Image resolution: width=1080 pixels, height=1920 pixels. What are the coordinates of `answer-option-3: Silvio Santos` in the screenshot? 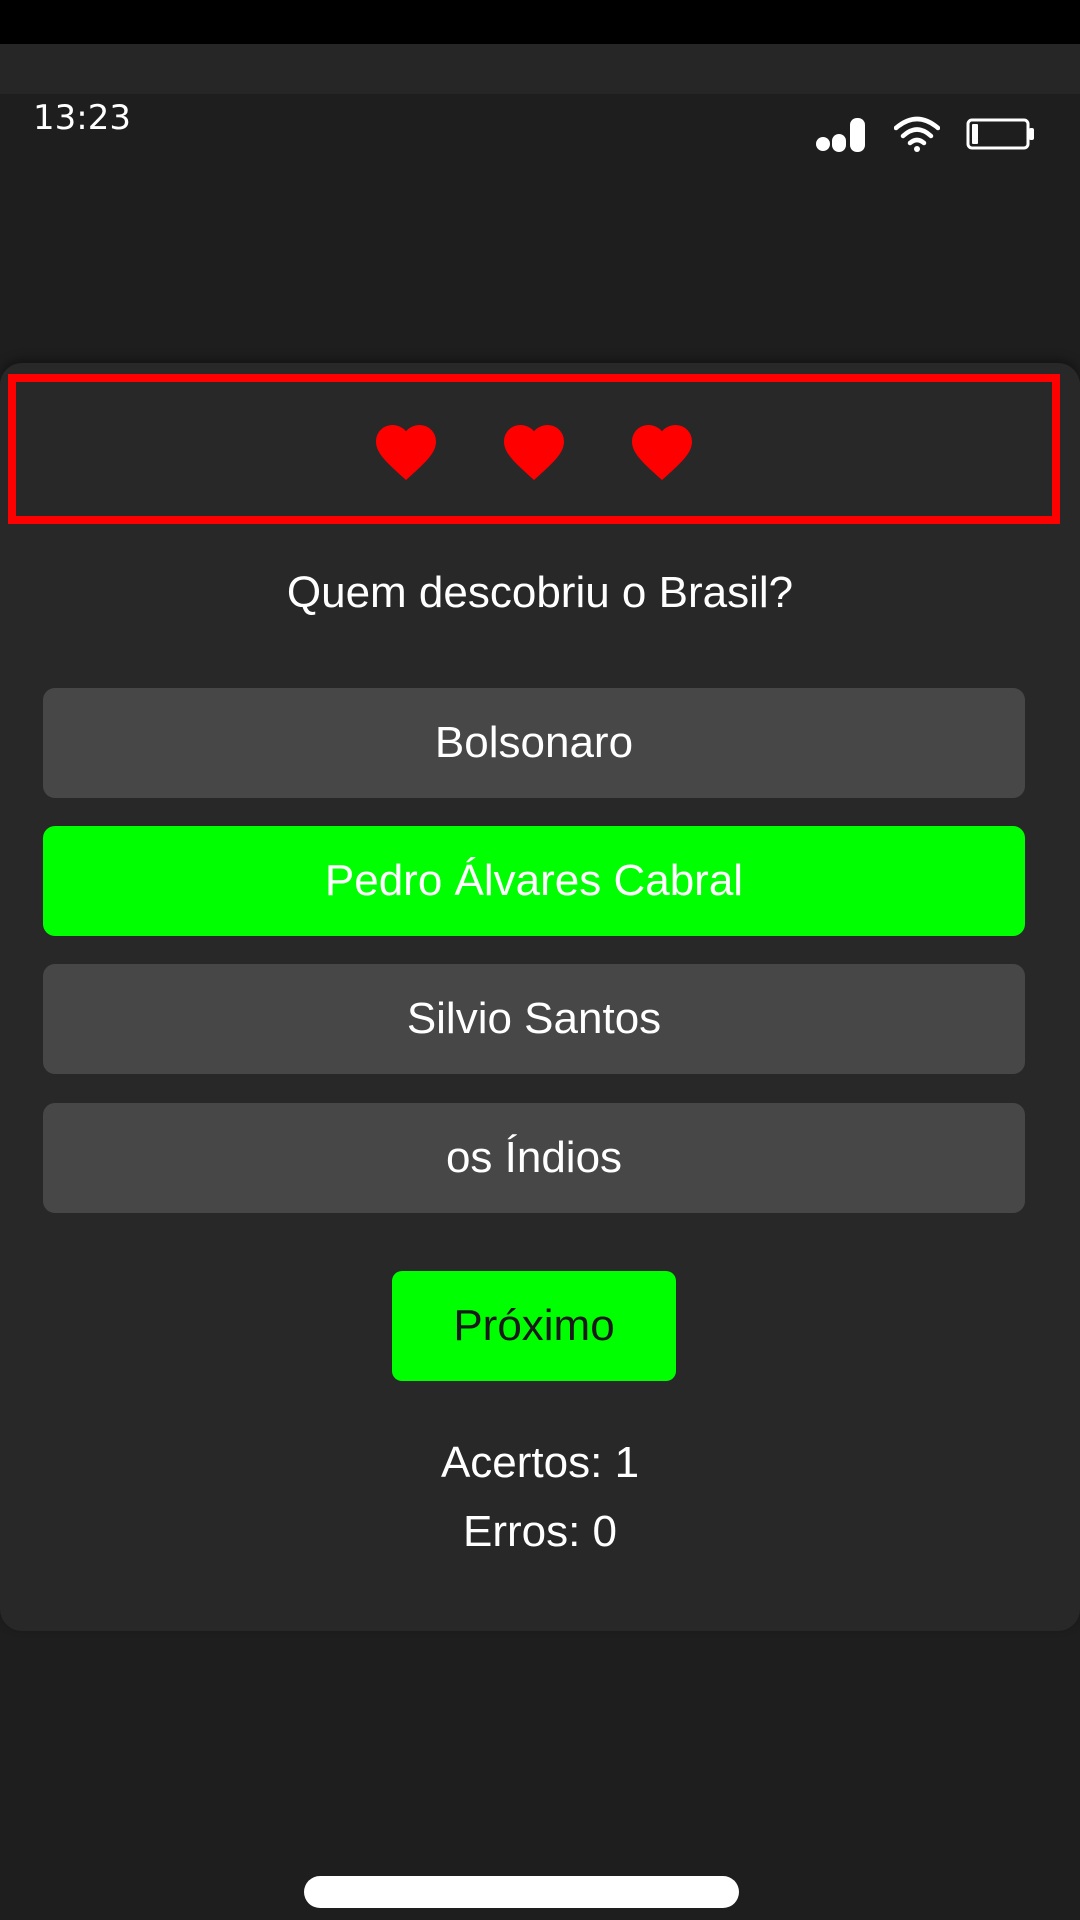 It's located at (534, 1019).